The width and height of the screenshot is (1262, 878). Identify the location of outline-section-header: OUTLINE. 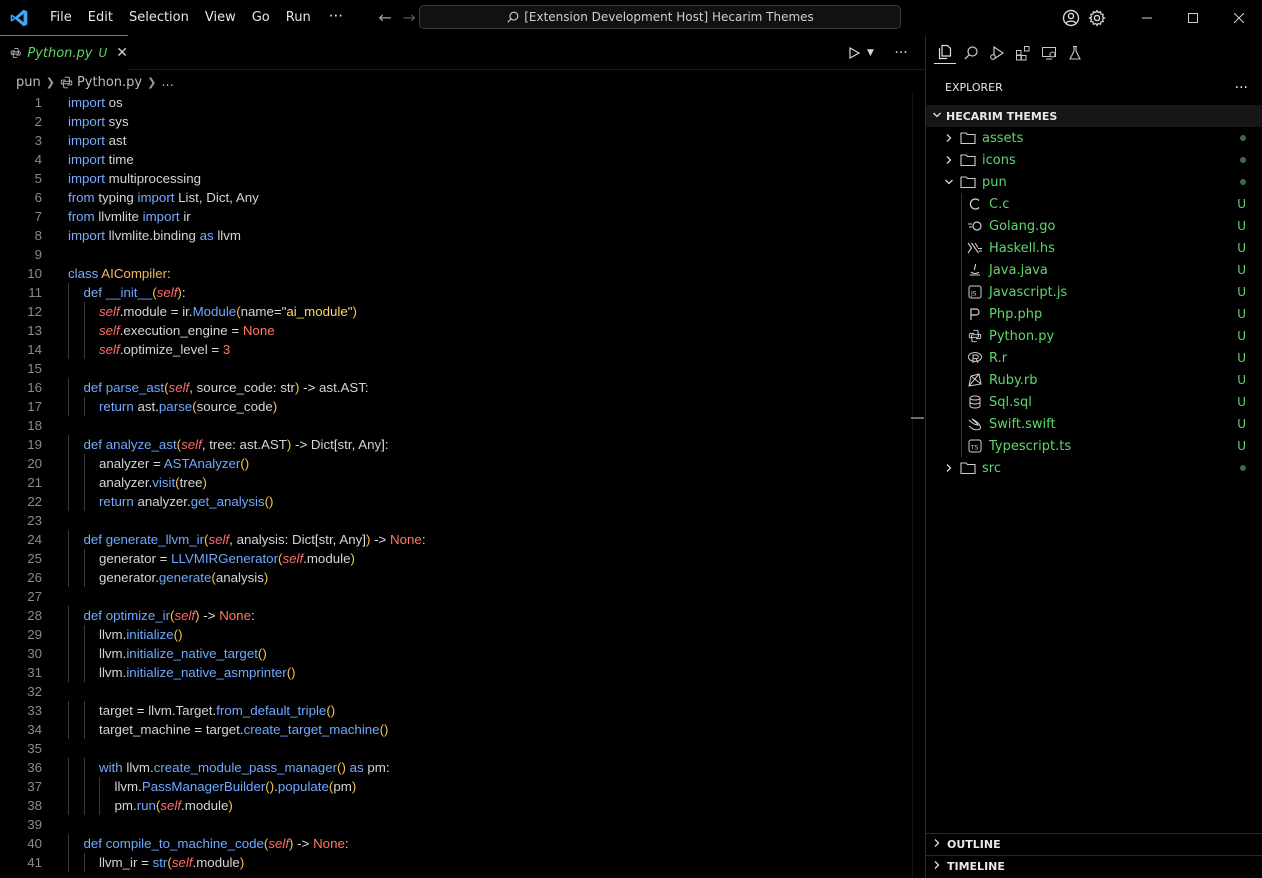
(1094, 844).